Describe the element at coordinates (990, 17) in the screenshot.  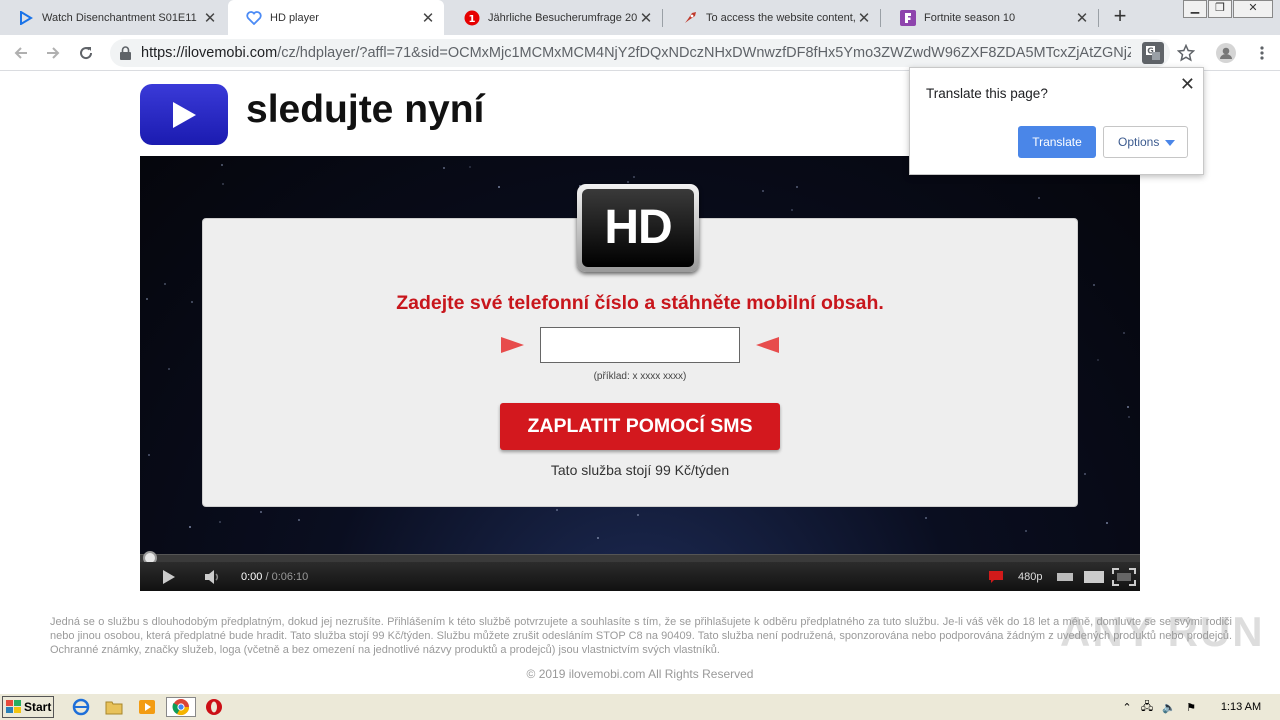
I see `tab-fortnite: Fortnite season 10 ✕` at that location.